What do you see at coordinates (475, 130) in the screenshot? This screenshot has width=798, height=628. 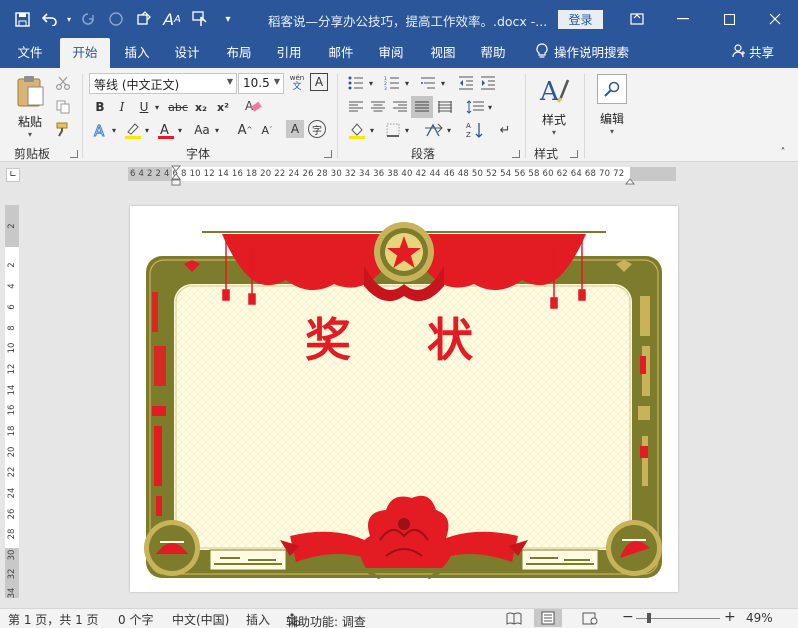 I see `sort-icon: AZ` at bounding box center [475, 130].